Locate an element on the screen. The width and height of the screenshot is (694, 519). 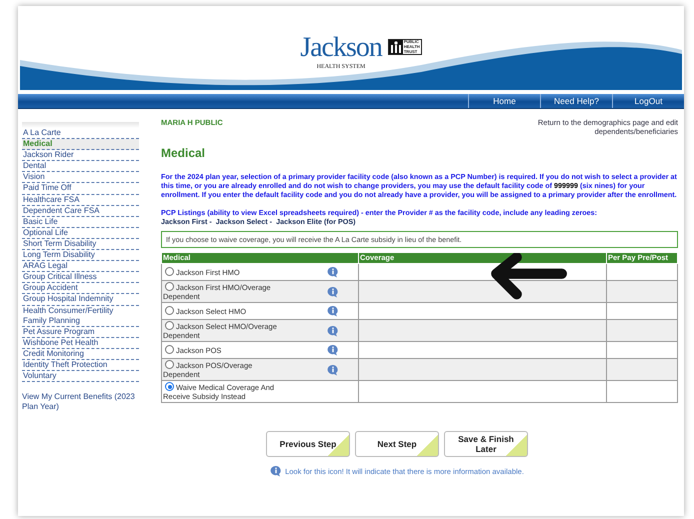
sidebar-item: Jackson Rider is located at coordinates (80, 156).